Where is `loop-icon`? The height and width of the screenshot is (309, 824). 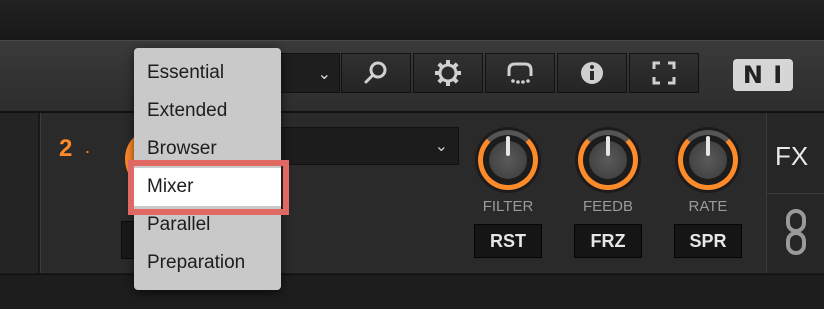
loop-icon is located at coordinates (520, 73).